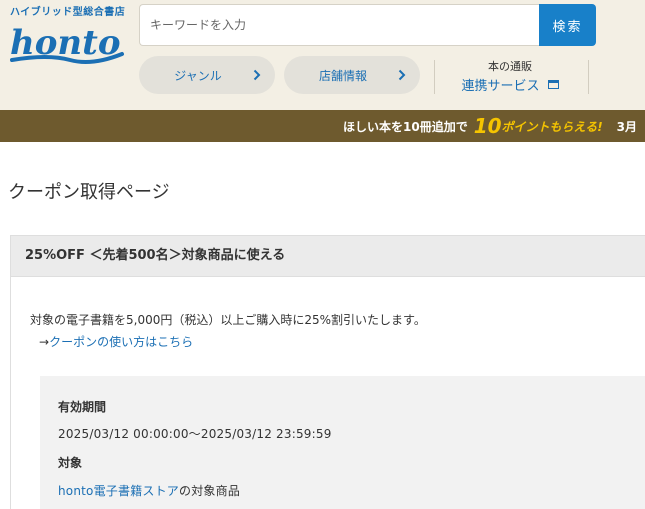  Describe the element at coordinates (195, 434) in the screenshot. I see `validity-value: 2025/03/12 00:00:00～2025/03/12 23:59:59` at that location.